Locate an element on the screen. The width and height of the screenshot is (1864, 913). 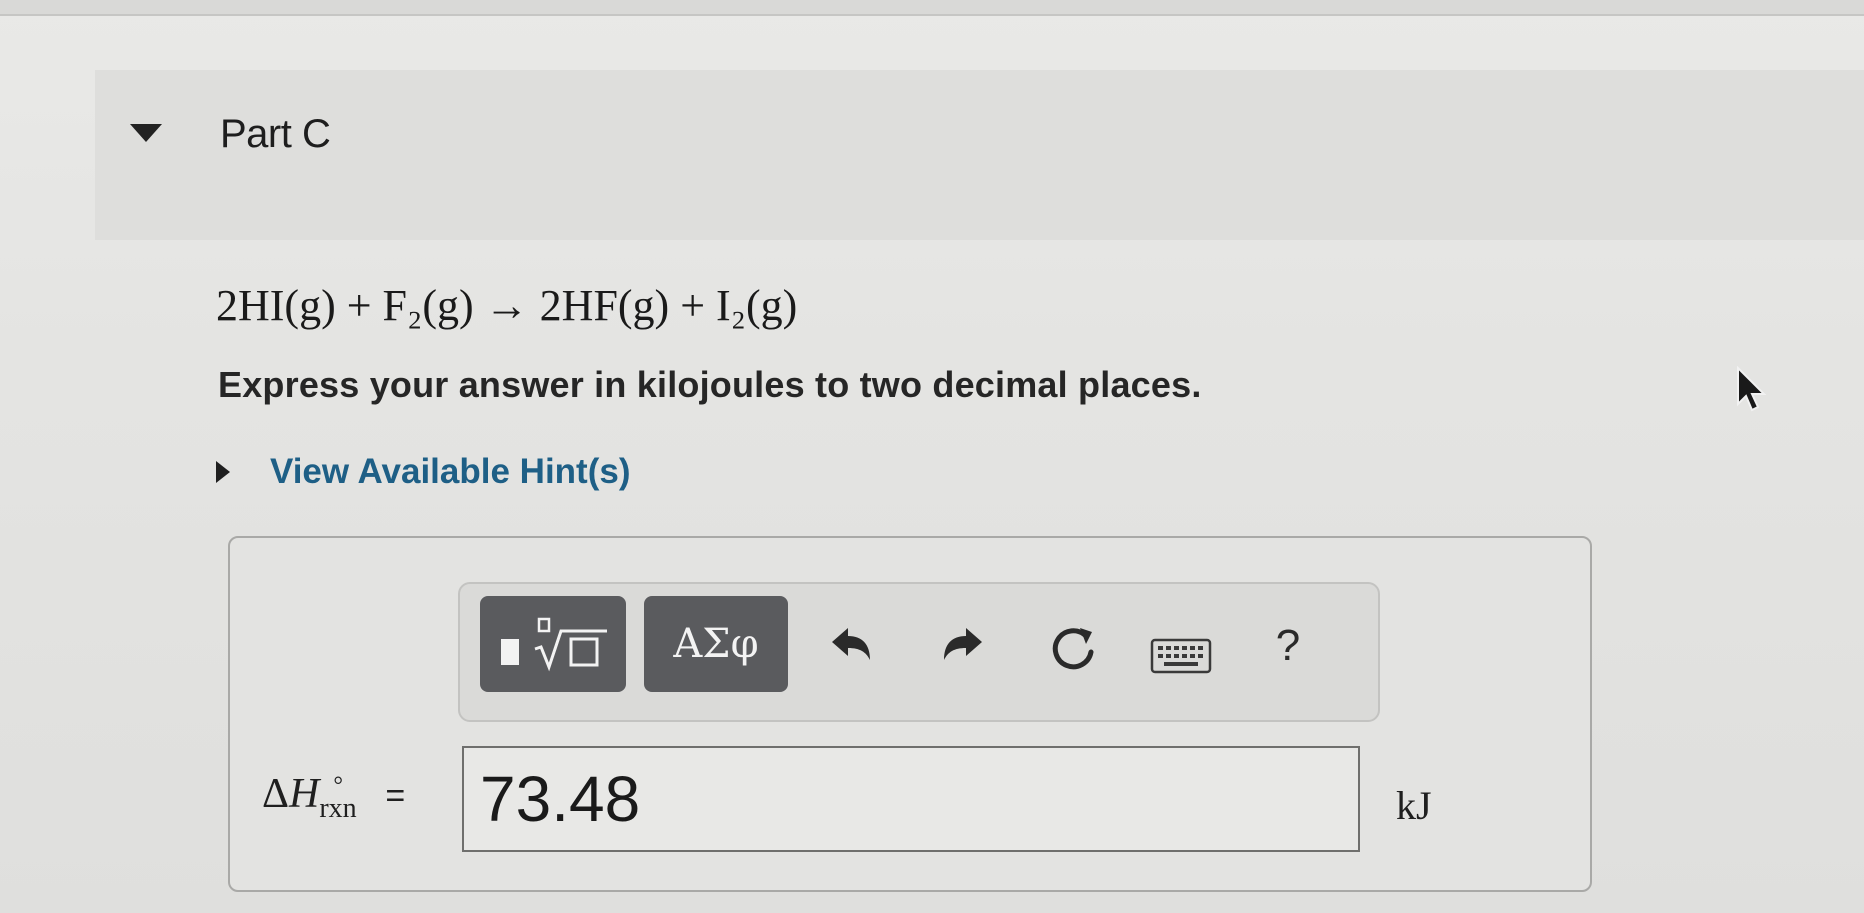
collapse-triangle-icon is located at coordinates (146, 133).